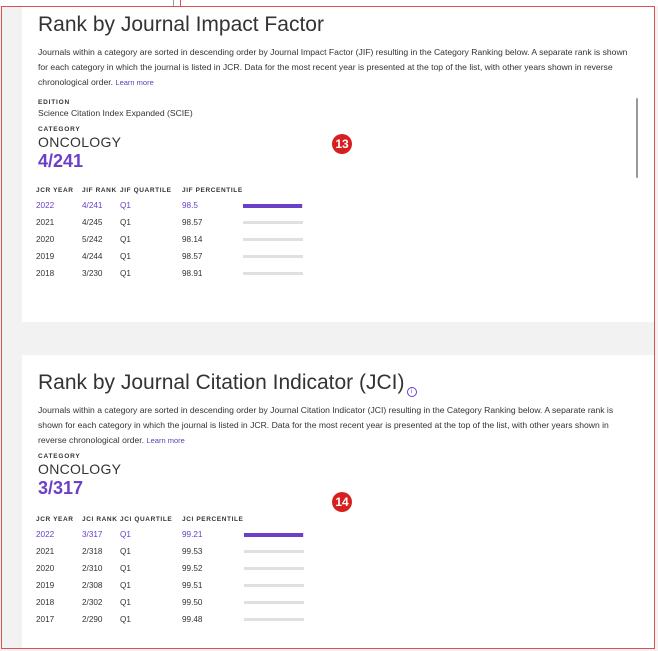  I want to click on table-row: 2019 4/244 Q1 98.57, so click(169, 256).